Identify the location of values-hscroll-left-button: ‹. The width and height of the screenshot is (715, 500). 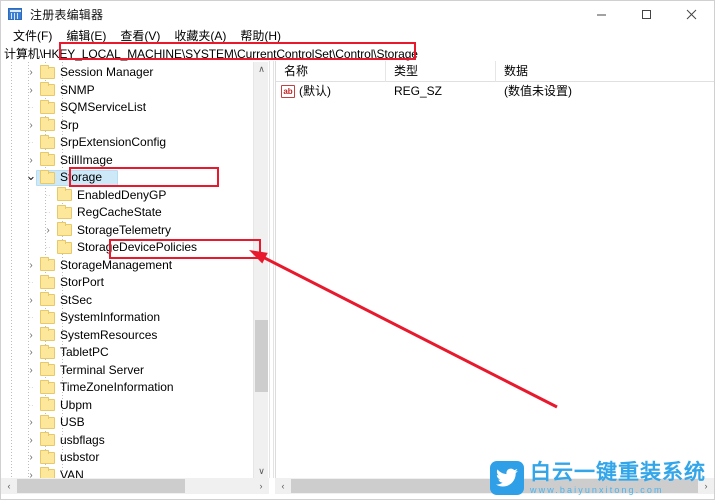
(283, 486).